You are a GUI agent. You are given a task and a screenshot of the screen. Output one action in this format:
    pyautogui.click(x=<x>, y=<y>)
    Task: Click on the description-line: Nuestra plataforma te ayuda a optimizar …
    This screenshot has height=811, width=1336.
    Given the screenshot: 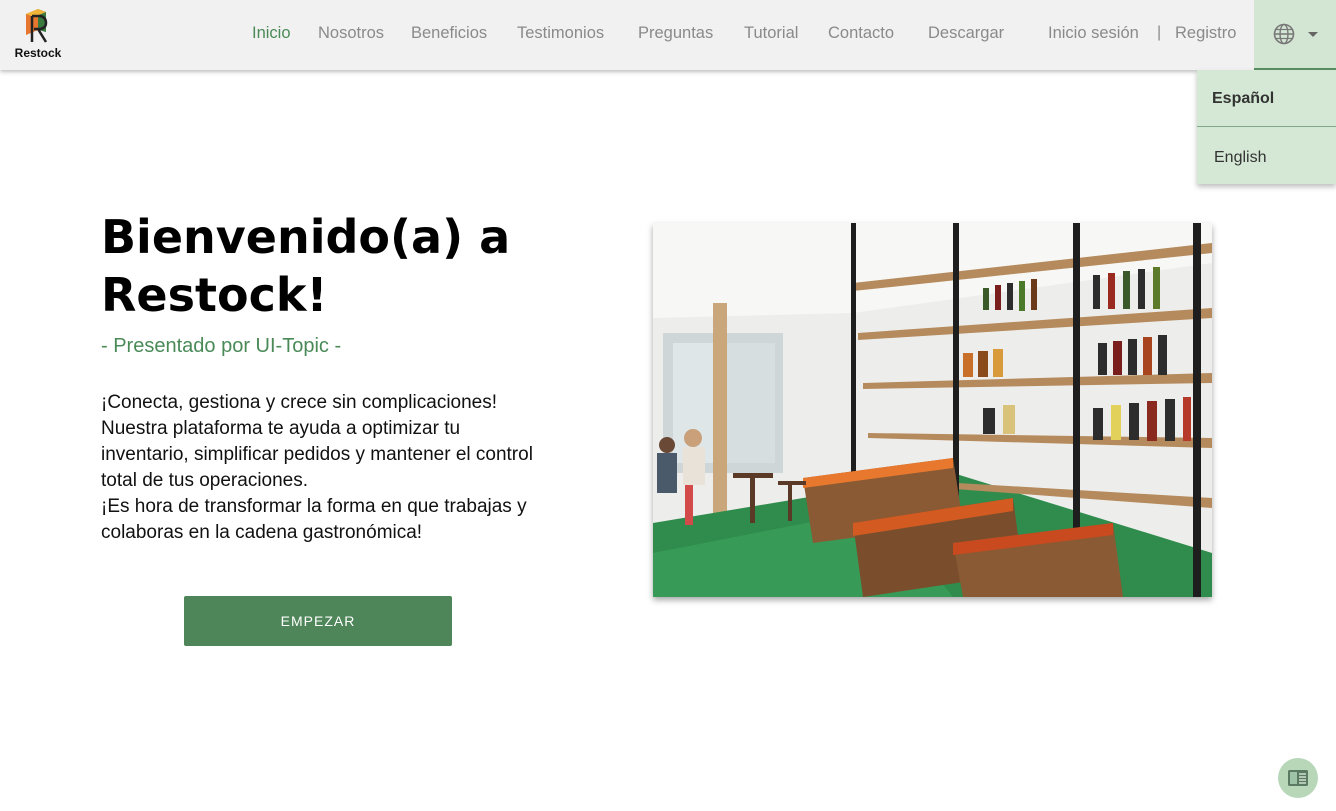 What is the action you would take?
    pyautogui.click(x=281, y=428)
    